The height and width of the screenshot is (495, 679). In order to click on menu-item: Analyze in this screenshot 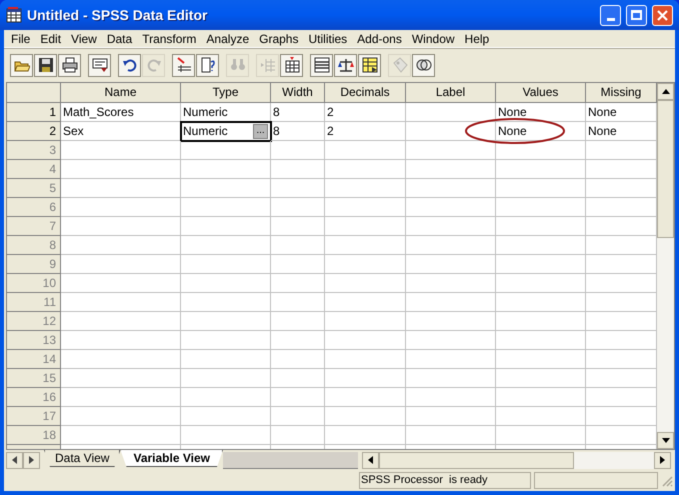, I will do `click(227, 39)`.